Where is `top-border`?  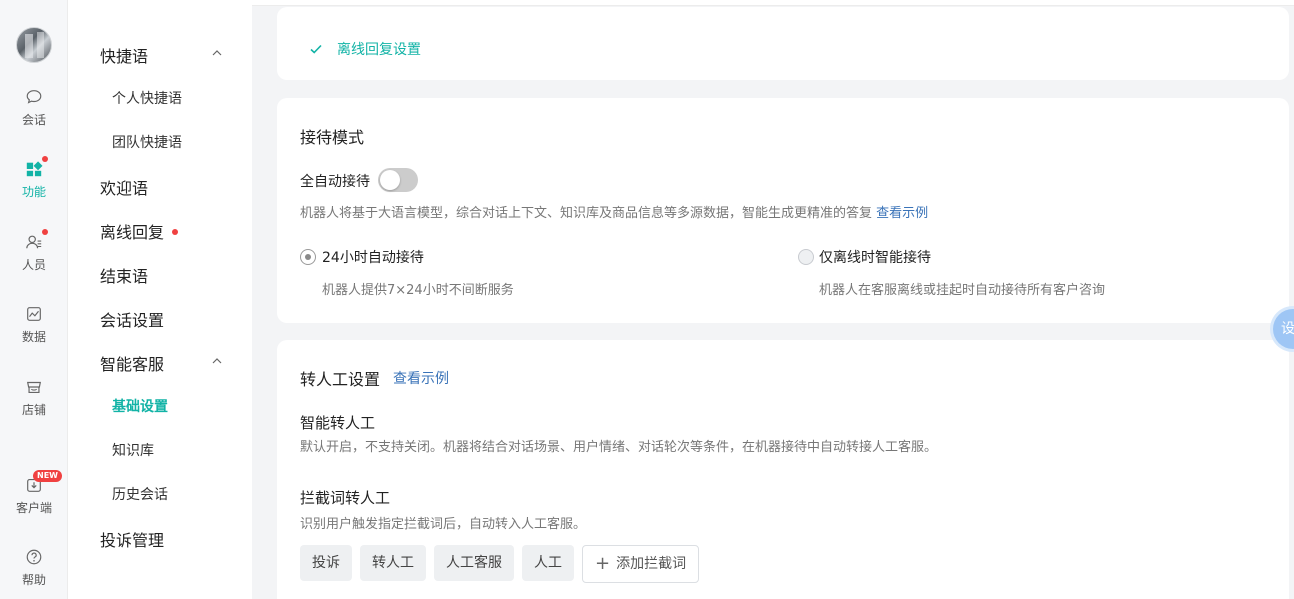
top-border is located at coordinates (773, 3).